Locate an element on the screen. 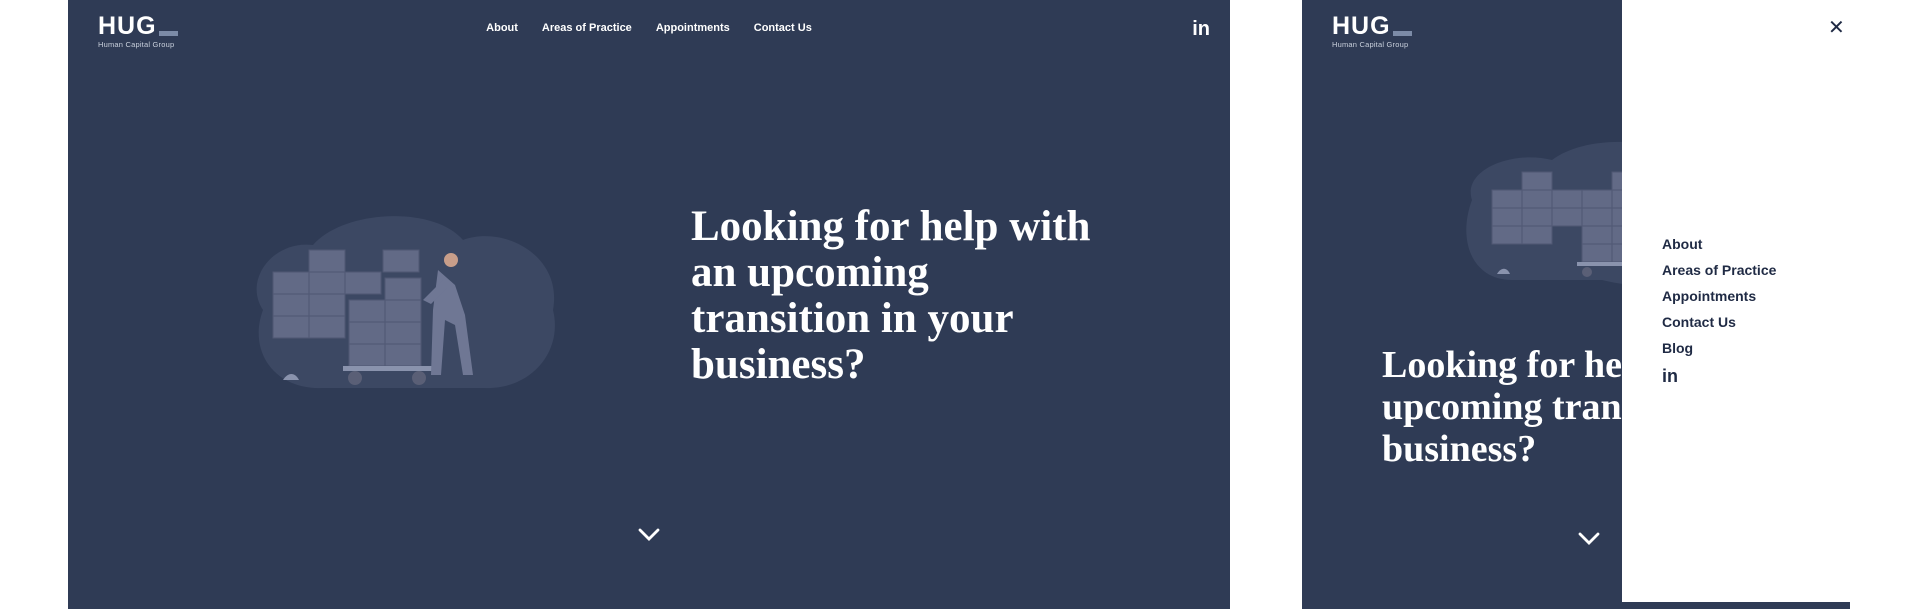 The width and height of the screenshot is (1920, 609). hero-illustration is located at coordinates (405, 302).